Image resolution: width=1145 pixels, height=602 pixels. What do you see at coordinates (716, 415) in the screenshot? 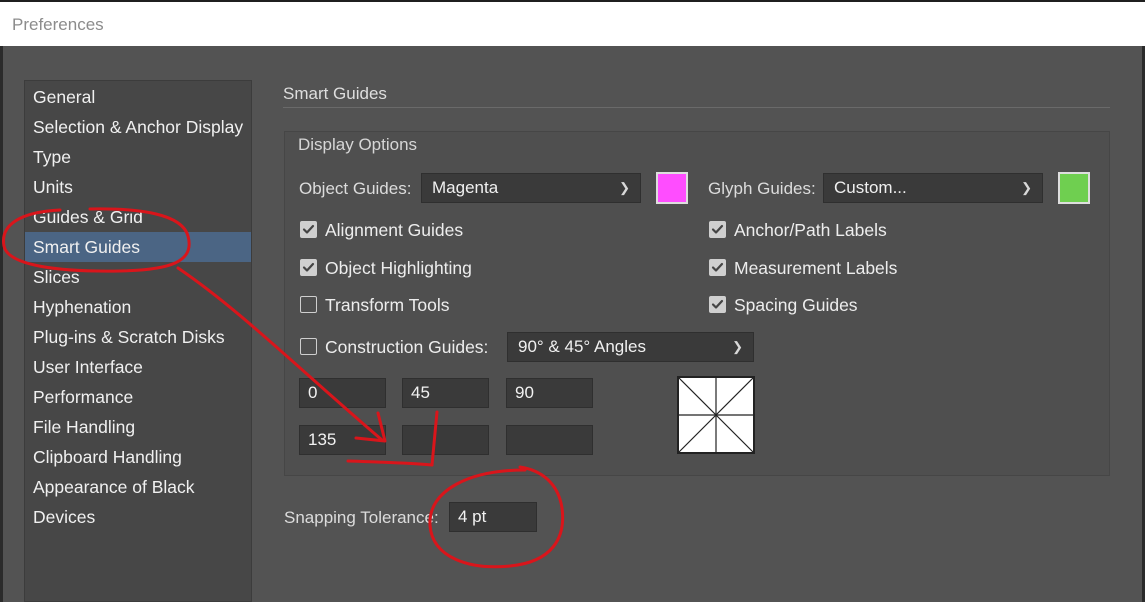
I see `angles-preview-icon` at bounding box center [716, 415].